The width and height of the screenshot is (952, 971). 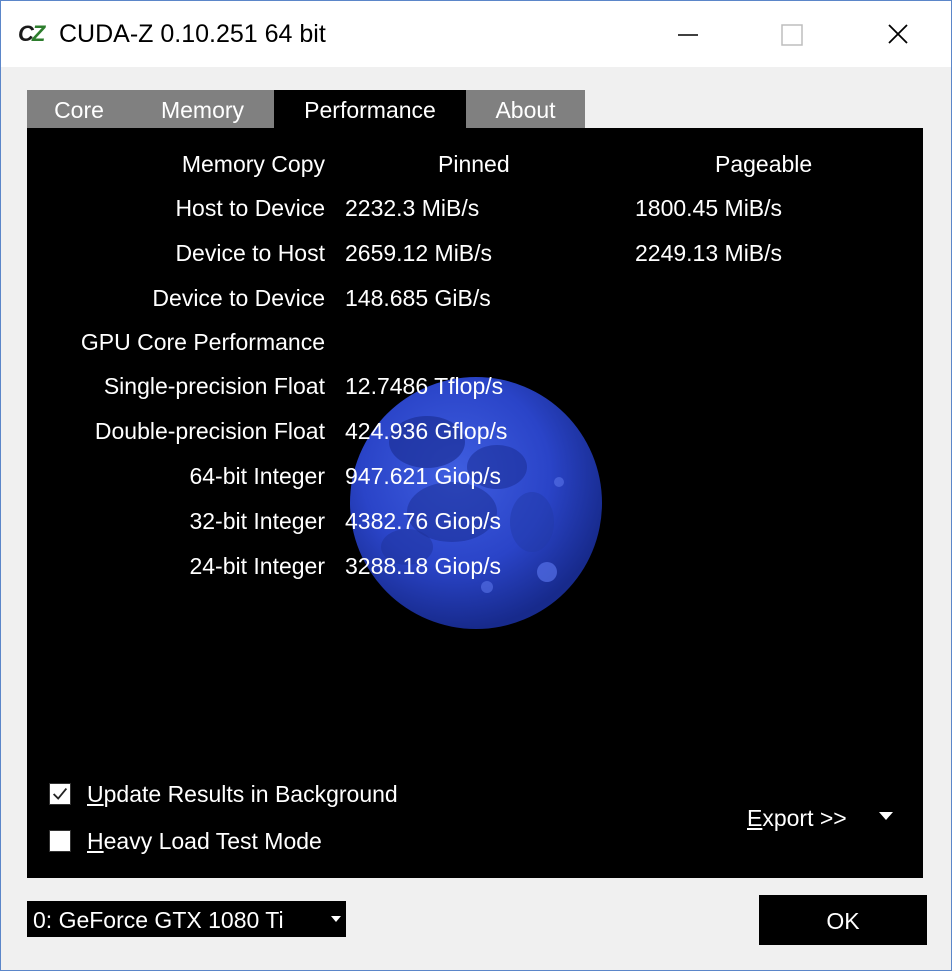 I want to click on pinned-header: Pinned, so click(x=474, y=164).